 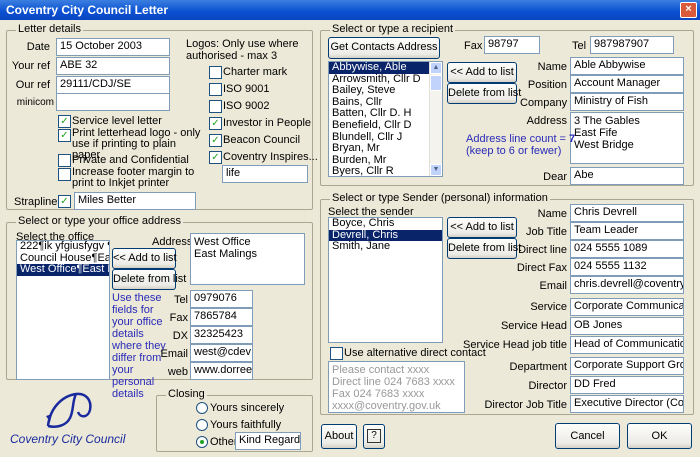 What do you see at coordinates (627, 307) in the screenshot?
I see `sender-service-field: Corporate Communications` at bounding box center [627, 307].